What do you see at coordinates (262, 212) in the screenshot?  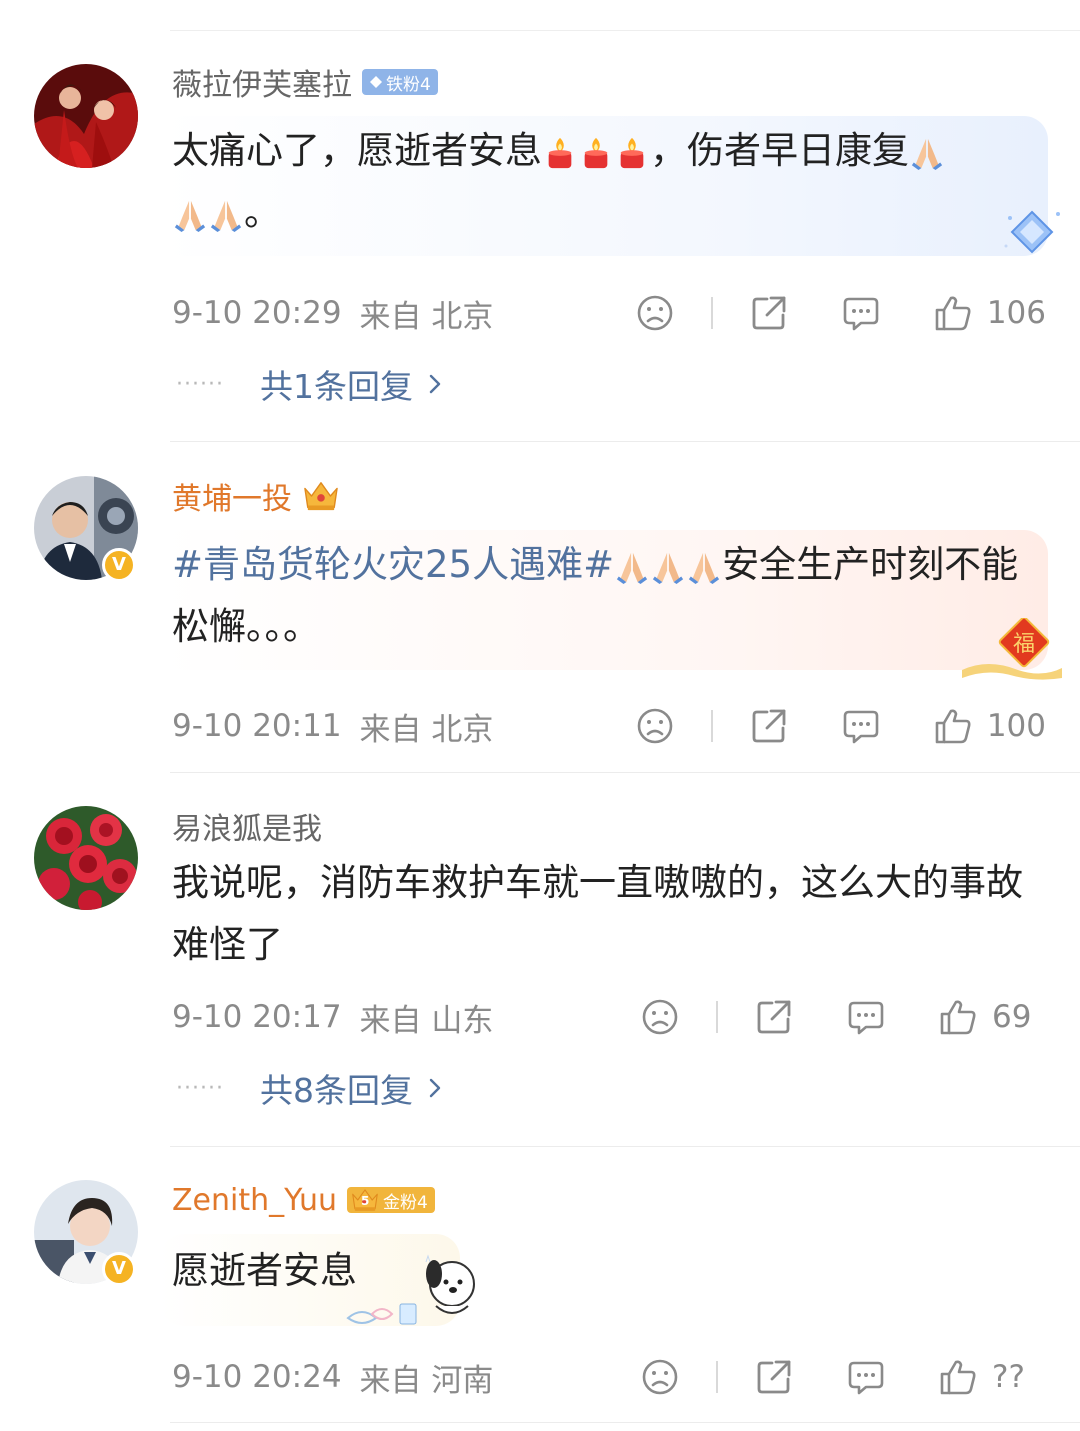 I see `comment-text-part: 。` at bounding box center [262, 212].